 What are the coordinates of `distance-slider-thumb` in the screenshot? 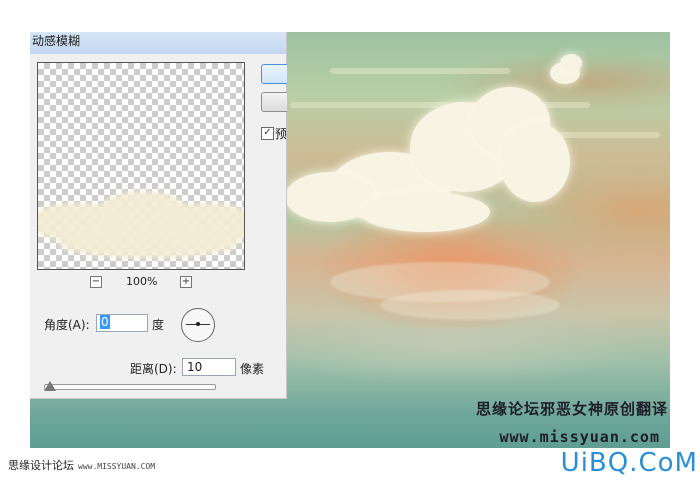 It's located at (50, 386).